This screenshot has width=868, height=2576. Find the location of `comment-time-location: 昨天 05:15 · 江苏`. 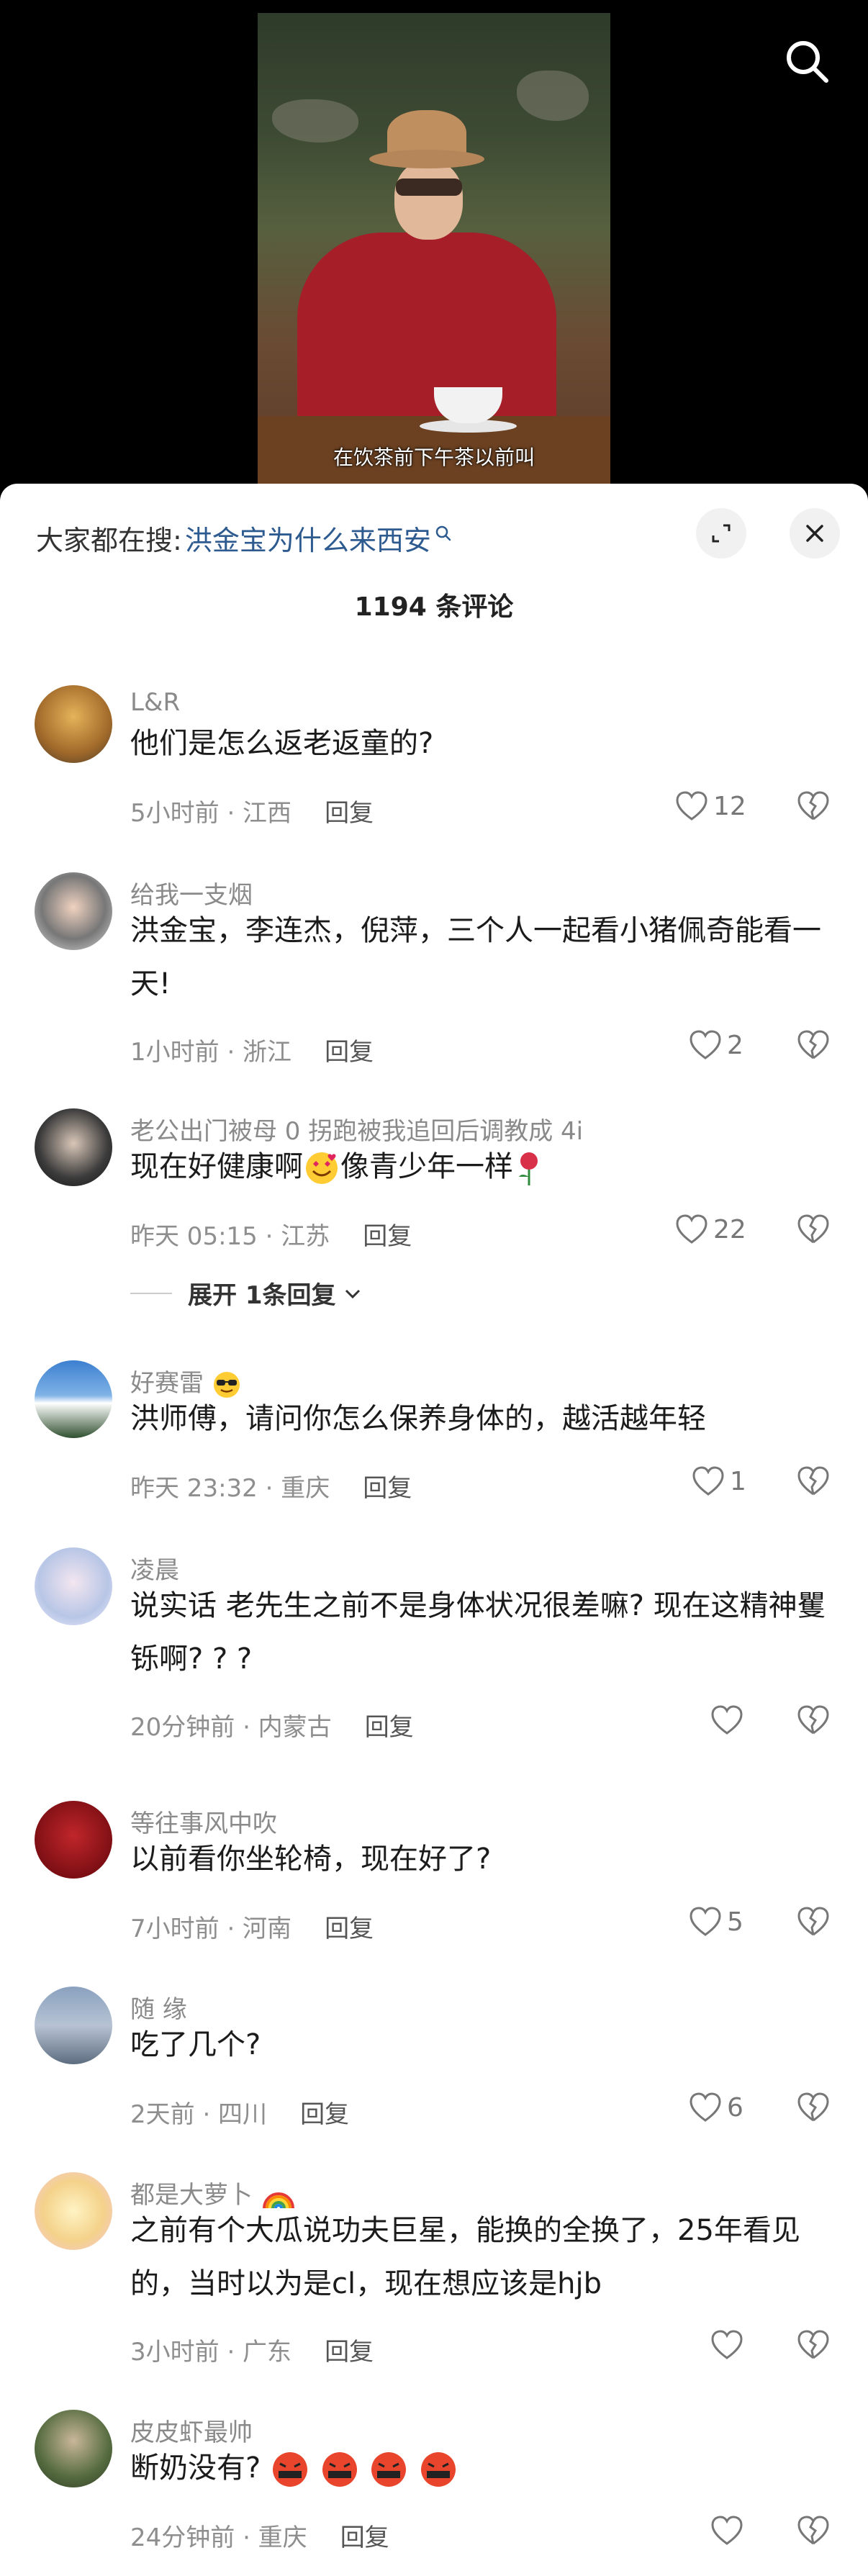

comment-time-location: 昨天 05:15 · 江苏 is located at coordinates (230, 1236).